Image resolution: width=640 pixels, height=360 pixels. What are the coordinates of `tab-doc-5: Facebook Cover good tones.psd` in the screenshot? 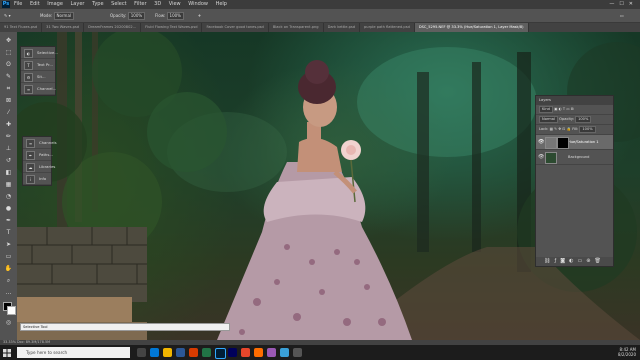 It's located at (235, 27).